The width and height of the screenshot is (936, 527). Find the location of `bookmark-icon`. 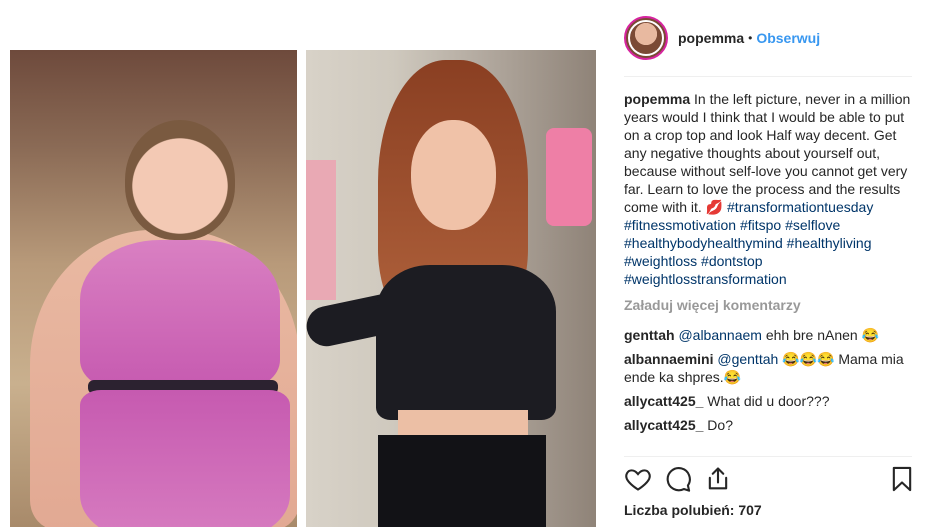

bookmark-icon is located at coordinates (902, 479).